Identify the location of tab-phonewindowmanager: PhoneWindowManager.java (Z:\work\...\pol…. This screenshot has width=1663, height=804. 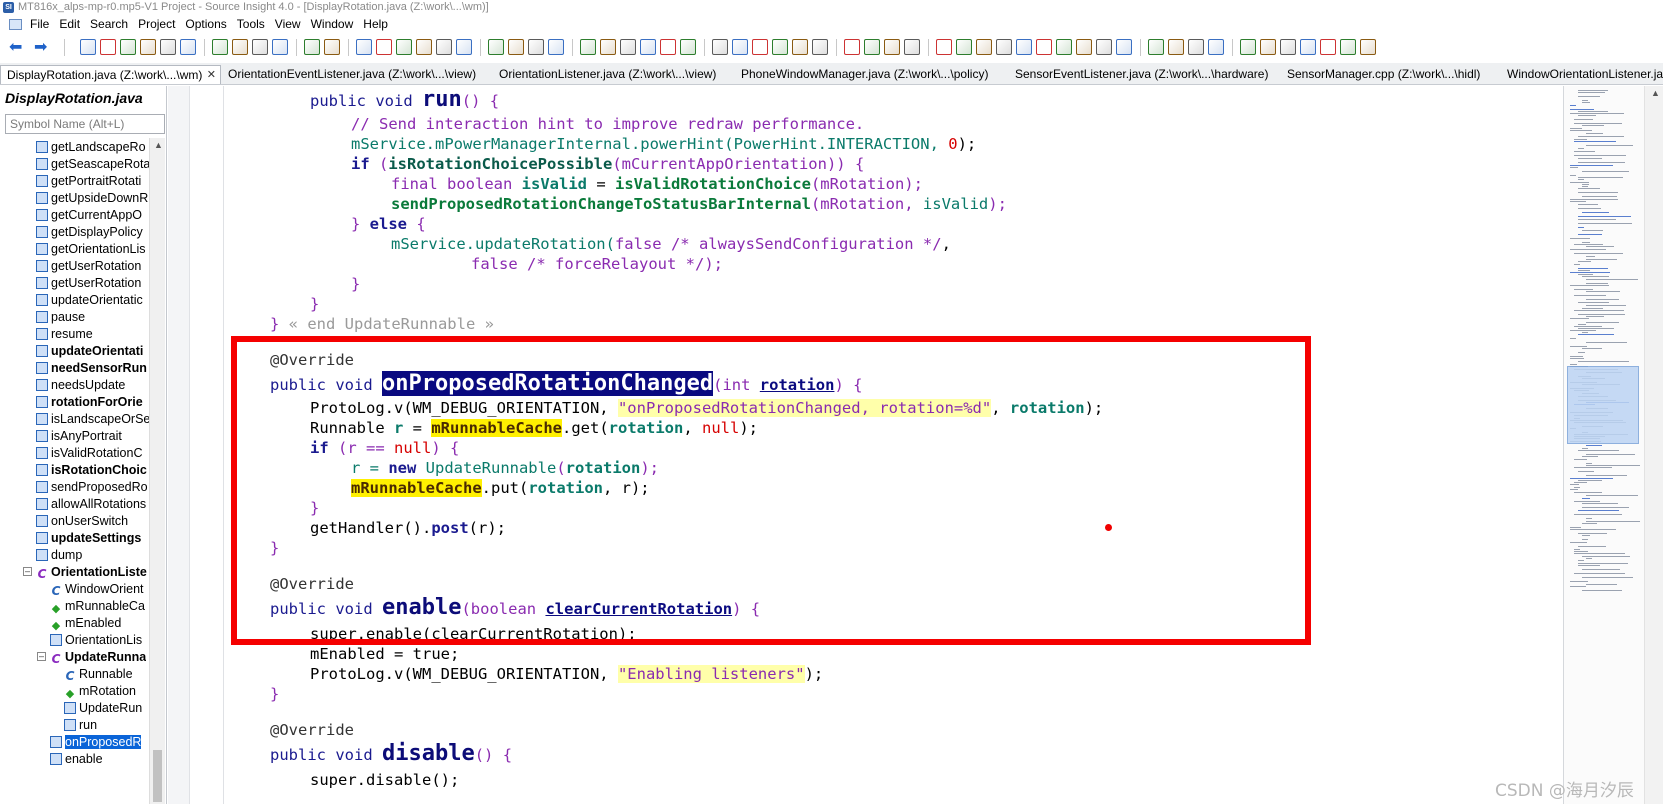
(866, 74).